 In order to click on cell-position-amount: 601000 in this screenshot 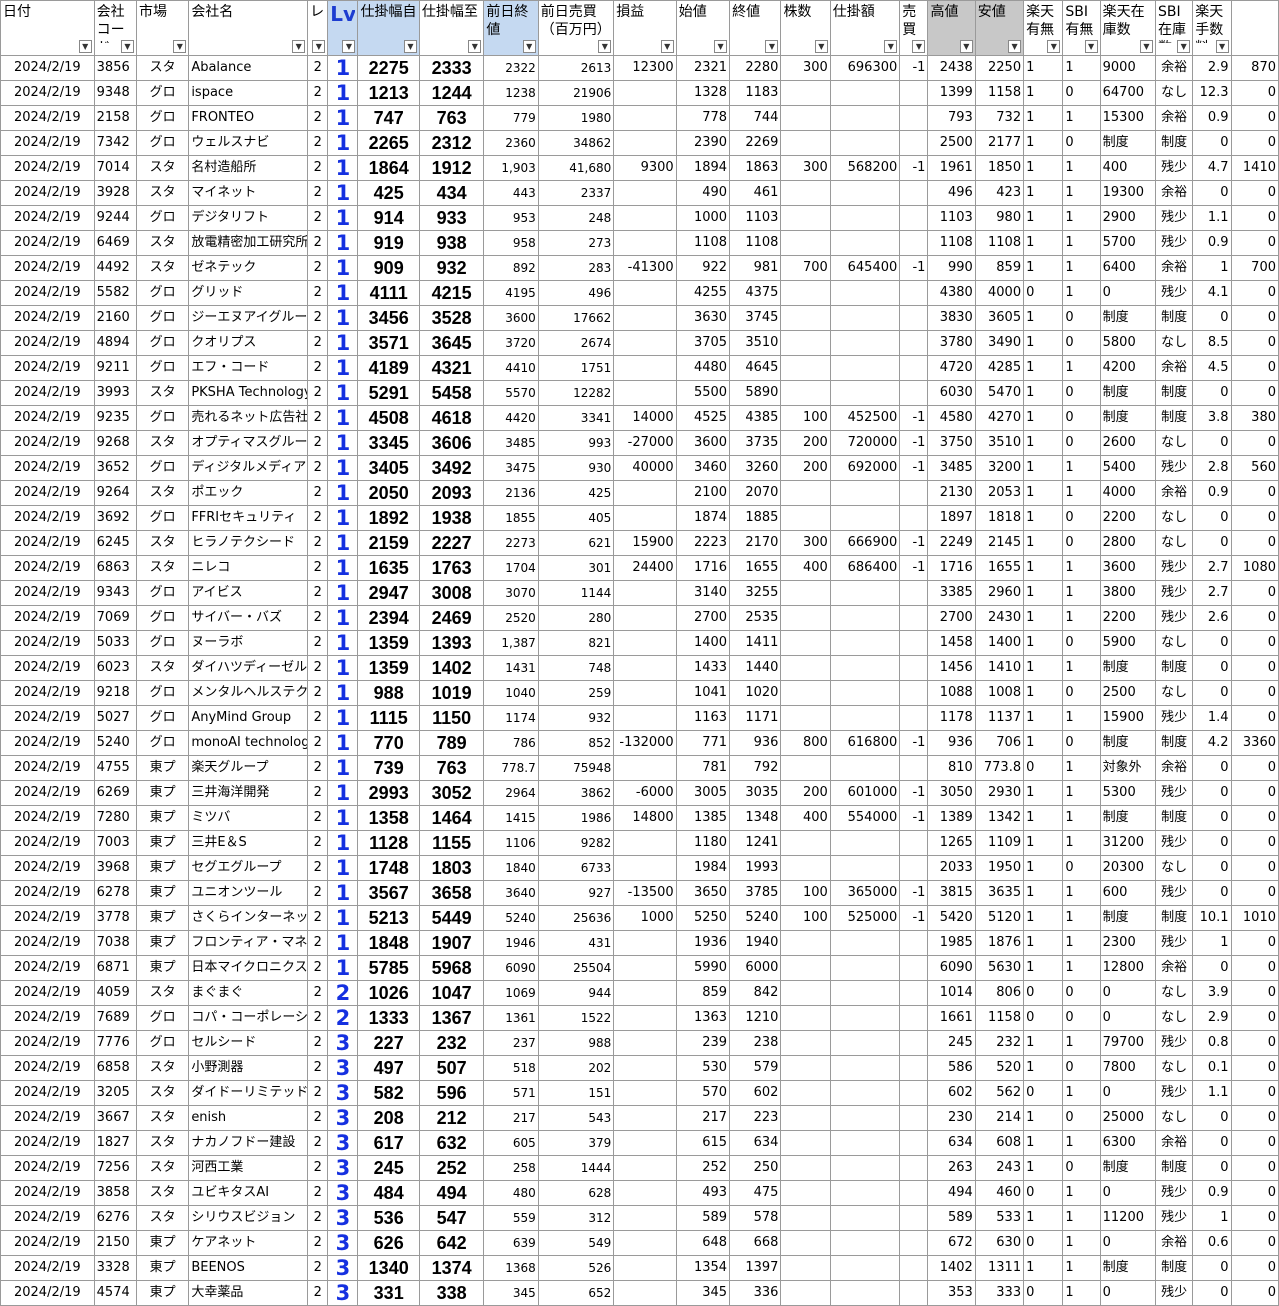, I will do `click(865, 793)`.